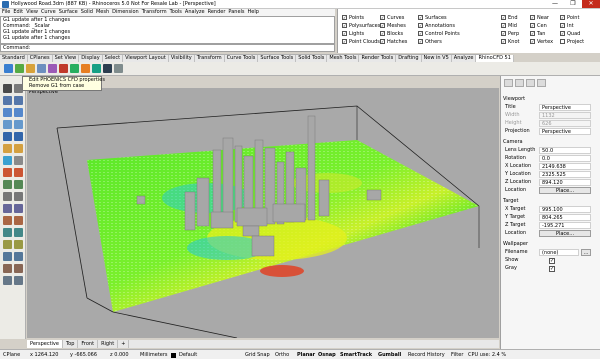 The height and width of the screenshot is (359, 600). Describe the element at coordinates (393, 26) in the screenshot. I see `filter-meshes: ✓ Meshes` at that location.